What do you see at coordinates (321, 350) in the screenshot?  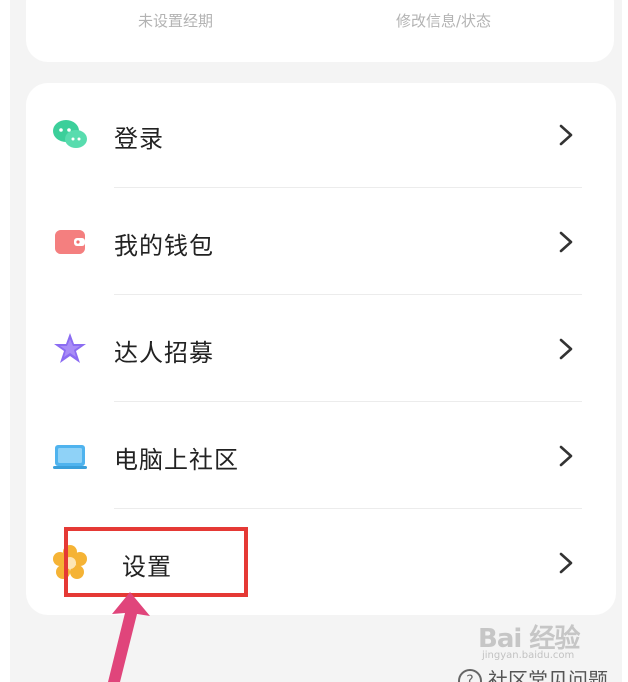 I see `menu-item-recruit: 达人招募` at bounding box center [321, 350].